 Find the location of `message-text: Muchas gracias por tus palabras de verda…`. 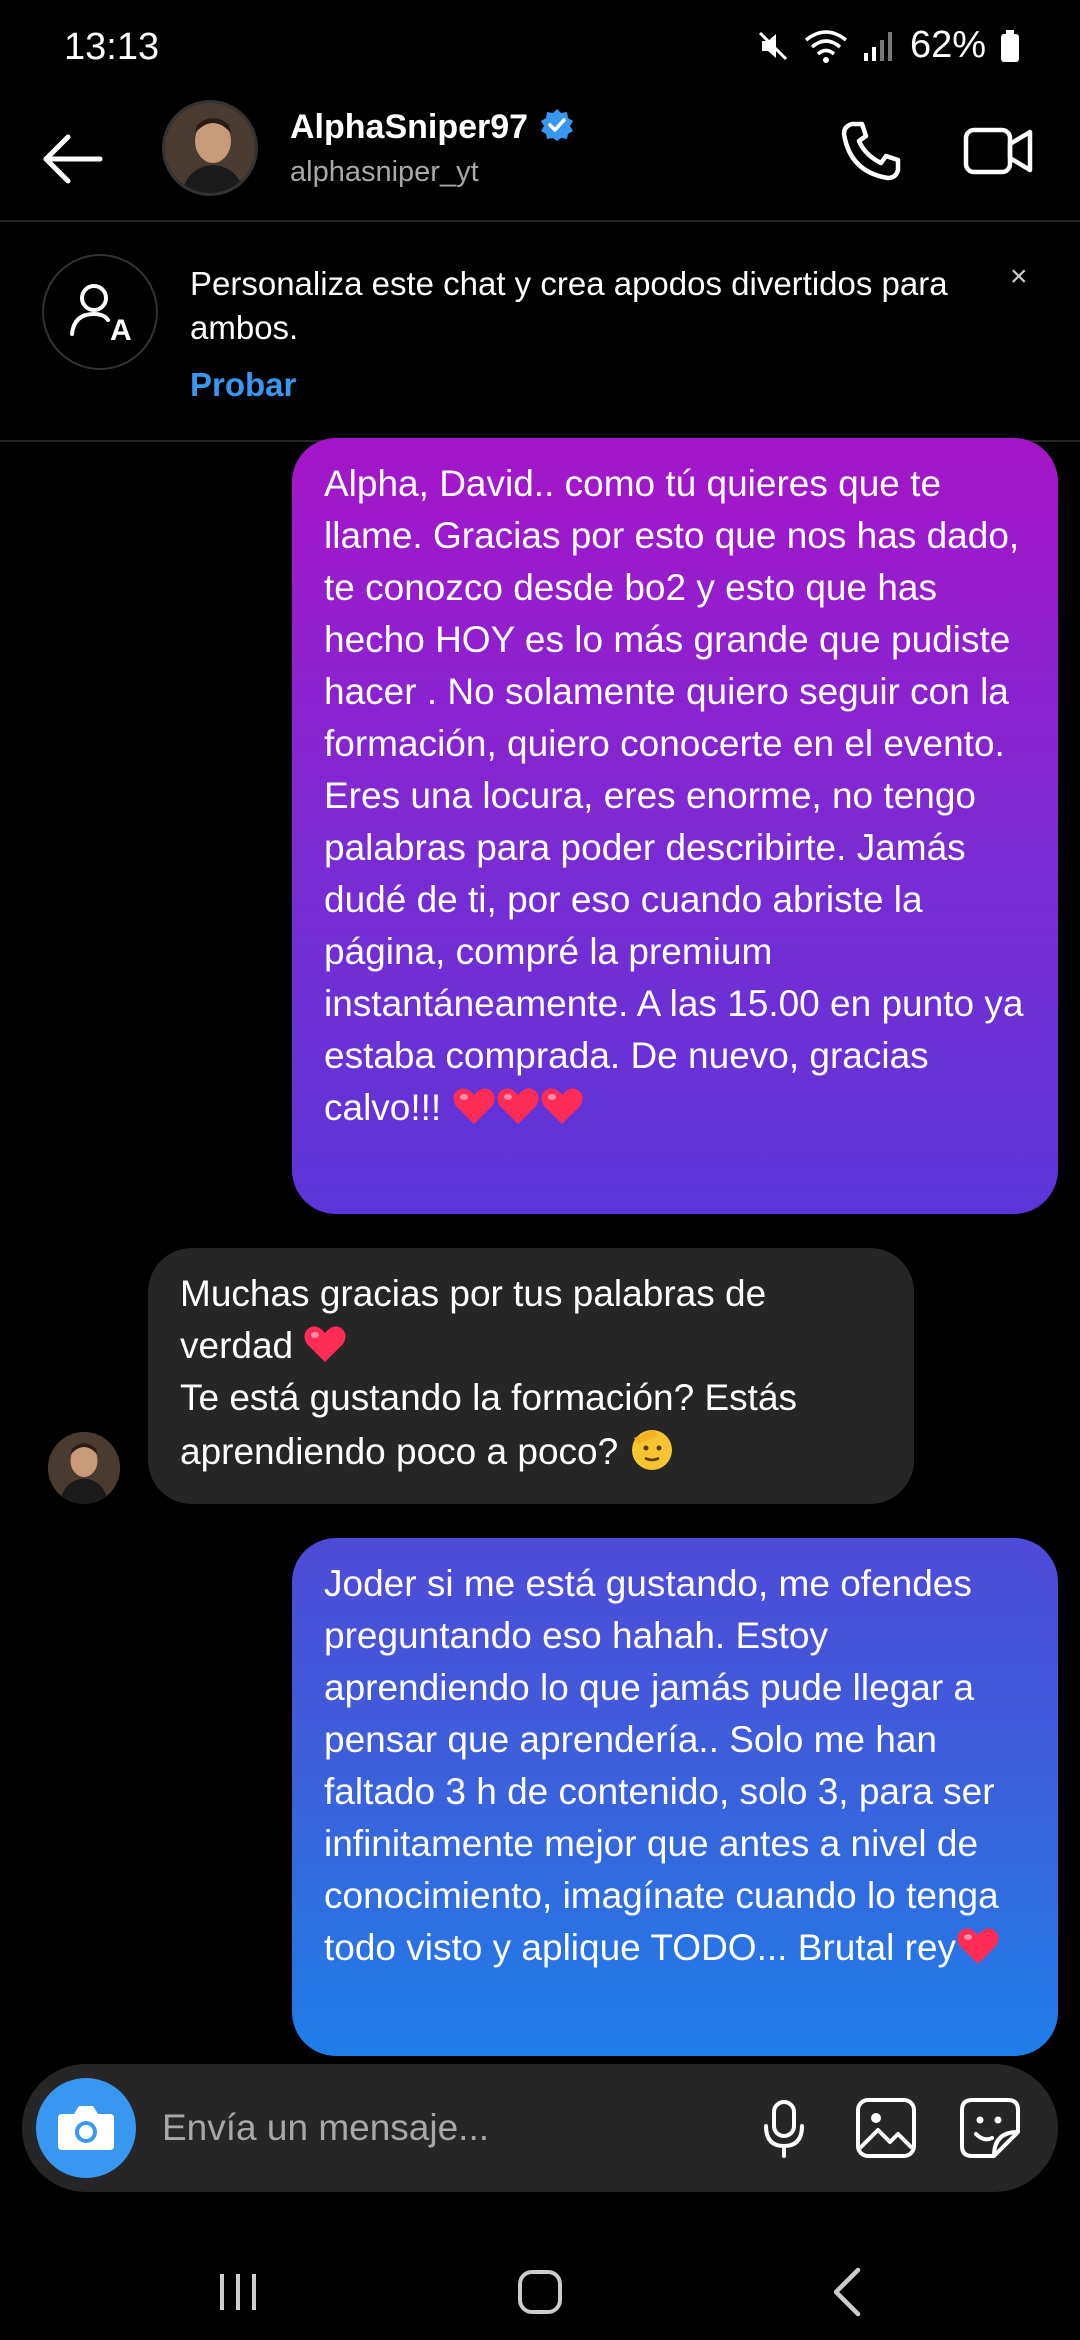

message-text: Muchas gracias por tus palabras de verda… is located at coordinates (473, 1319).